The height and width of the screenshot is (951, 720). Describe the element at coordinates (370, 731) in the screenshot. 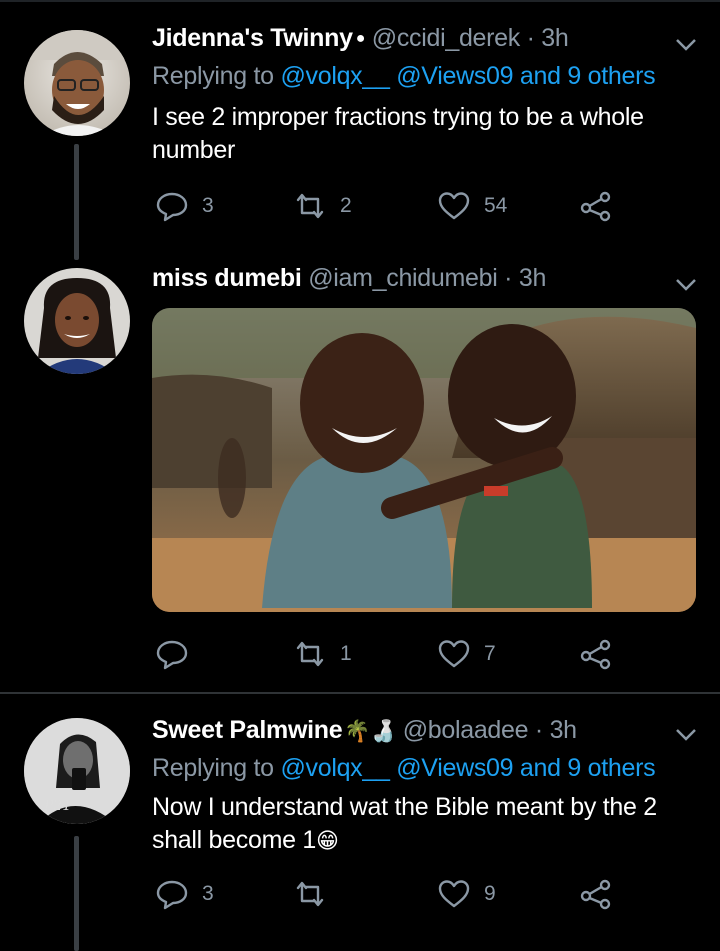

I see `name-emoji: 🌴🍶` at that location.